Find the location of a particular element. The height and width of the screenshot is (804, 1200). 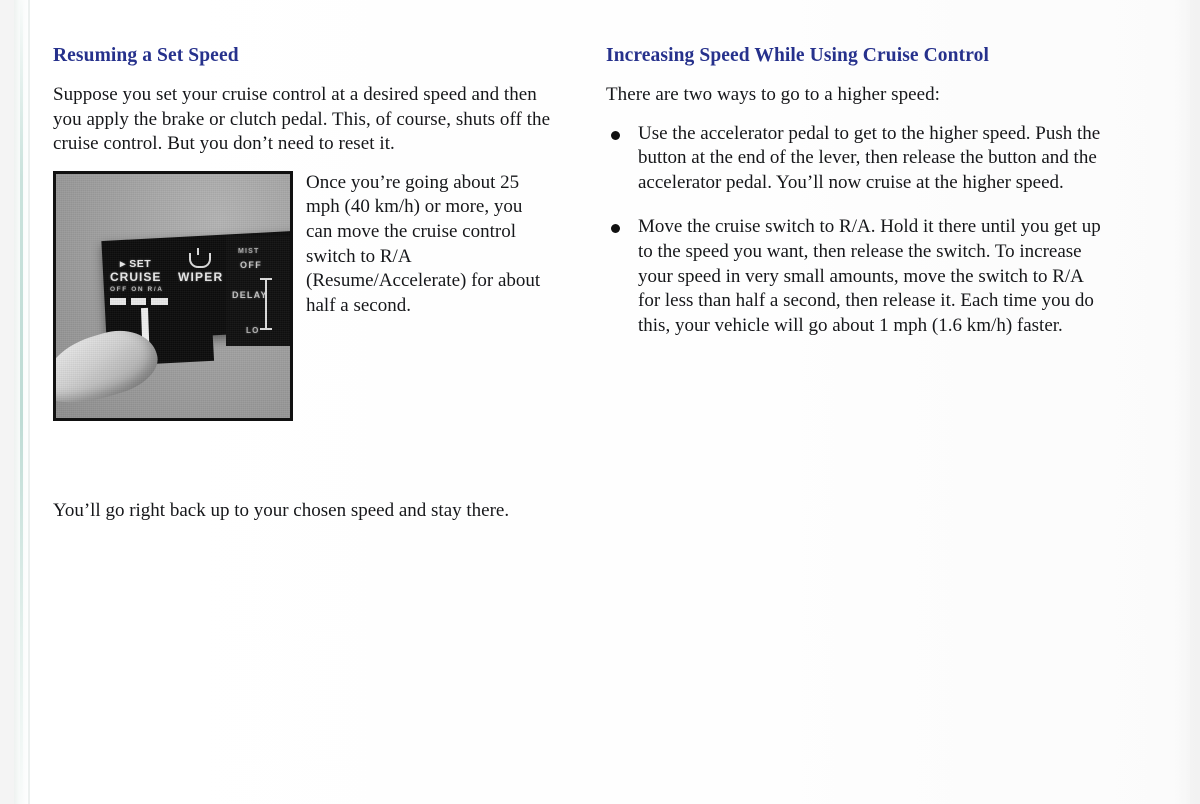

photo-film-grain is located at coordinates (173, 295).